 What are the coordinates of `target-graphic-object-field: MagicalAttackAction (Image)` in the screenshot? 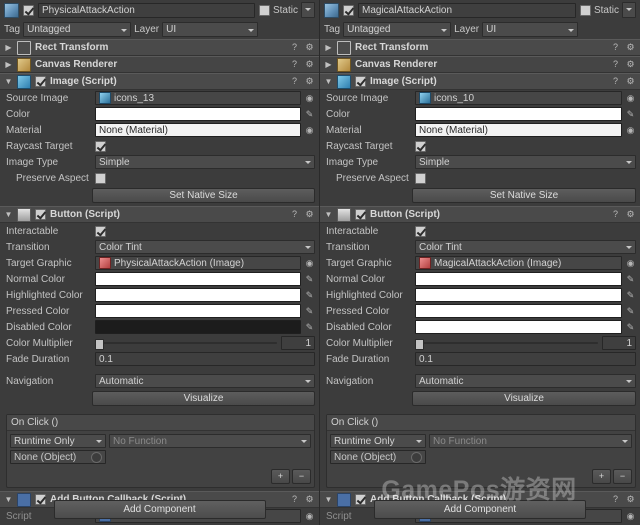 It's located at (518, 263).